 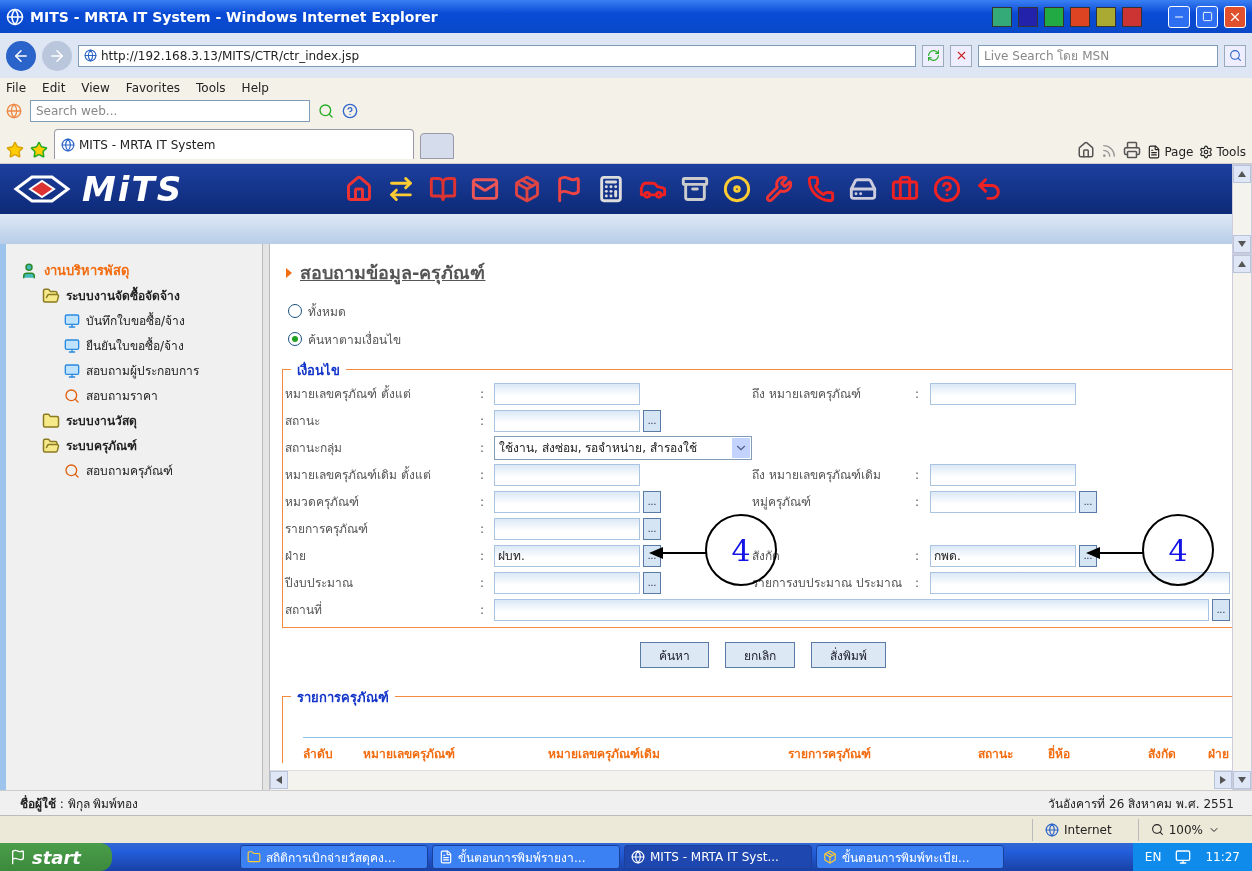 What do you see at coordinates (136, 320) in the screenshot?
I see `tree-item: บันทึกใบขอซื้อ/จ้าง` at bounding box center [136, 320].